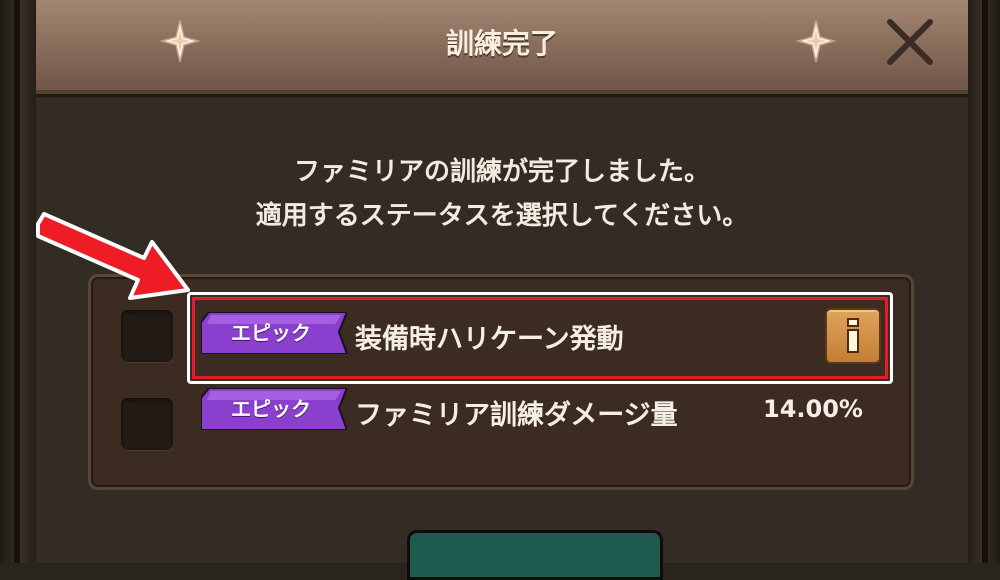 The image size is (1000, 580). What do you see at coordinates (910, 42) in the screenshot?
I see `close-icon` at bounding box center [910, 42].